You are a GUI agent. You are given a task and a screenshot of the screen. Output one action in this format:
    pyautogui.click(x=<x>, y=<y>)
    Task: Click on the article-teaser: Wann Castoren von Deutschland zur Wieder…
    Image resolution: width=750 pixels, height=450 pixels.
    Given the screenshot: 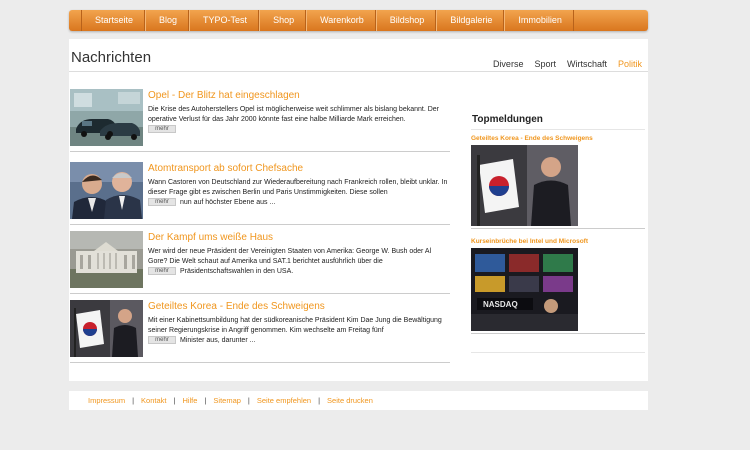 What is the action you would take?
    pyautogui.click(x=298, y=193)
    